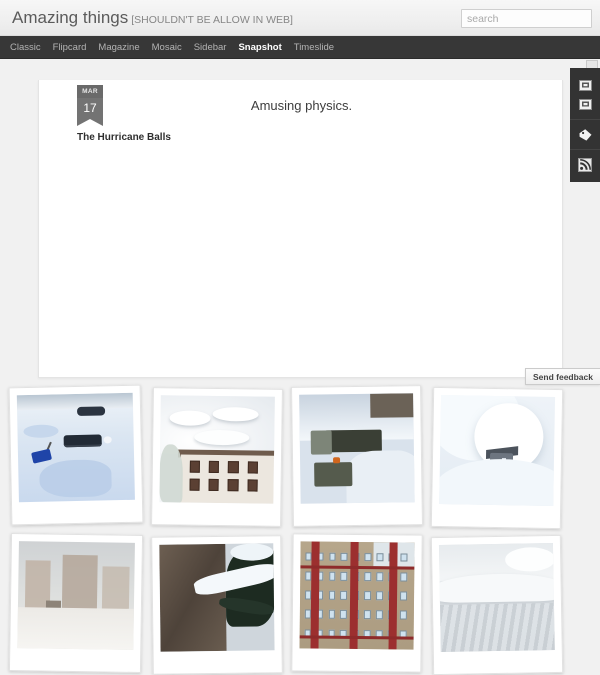 Image resolution: width=600 pixels, height=675 pixels. What do you see at coordinates (210, 47) in the screenshot?
I see `nav-item-sidebar: Sidebar` at bounding box center [210, 47].